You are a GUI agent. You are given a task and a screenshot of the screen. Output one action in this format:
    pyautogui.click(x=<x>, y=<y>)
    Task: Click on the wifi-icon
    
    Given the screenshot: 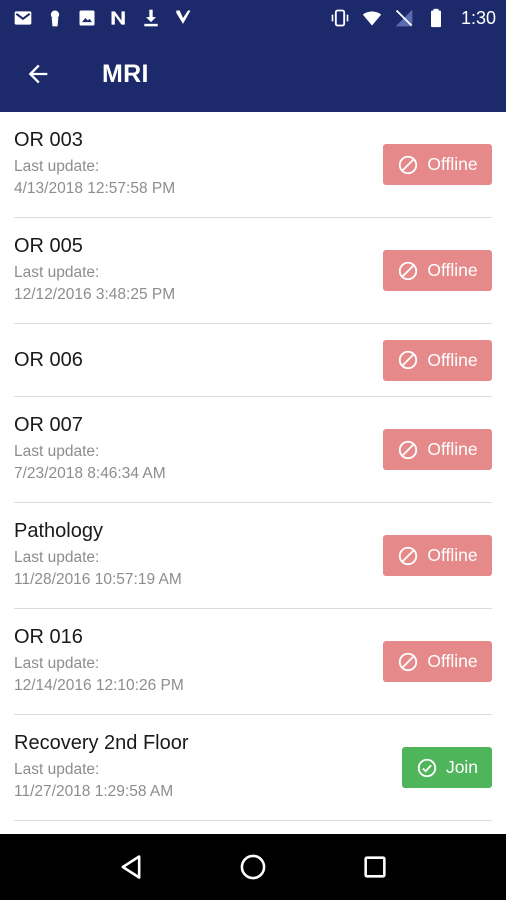 What is the action you would take?
    pyautogui.click(x=372, y=18)
    